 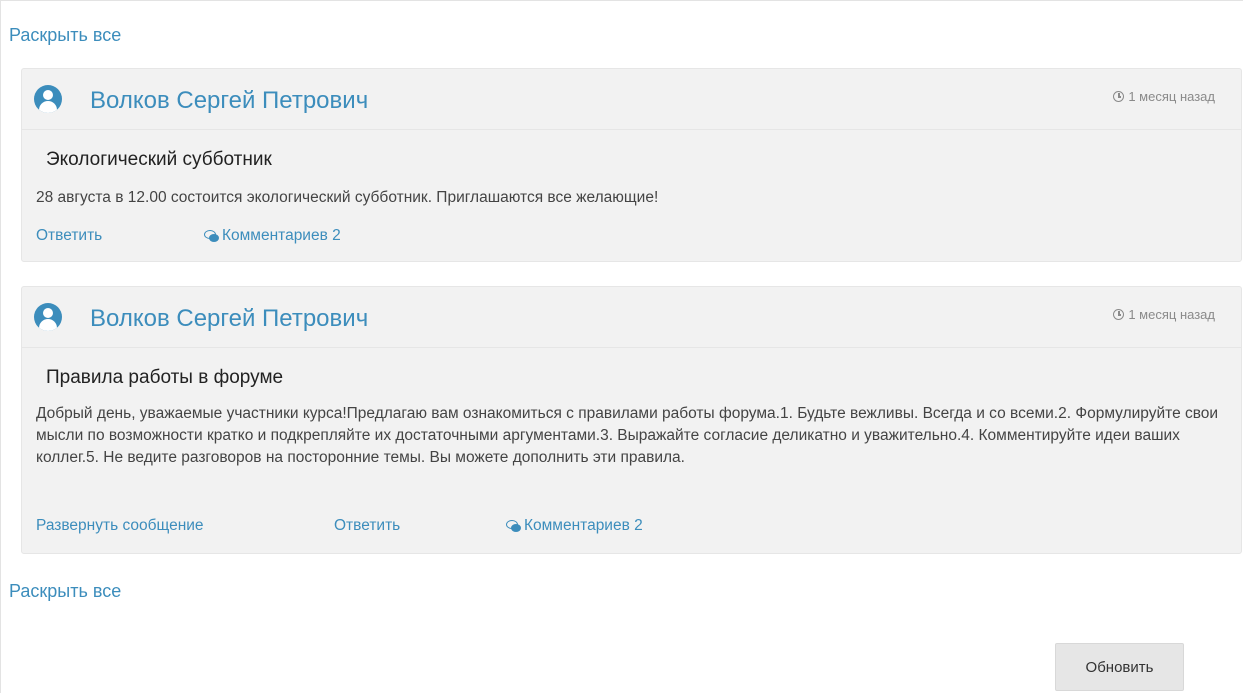 I want to click on expand-message-link: Развернуть сообщение, so click(x=120, y=526).